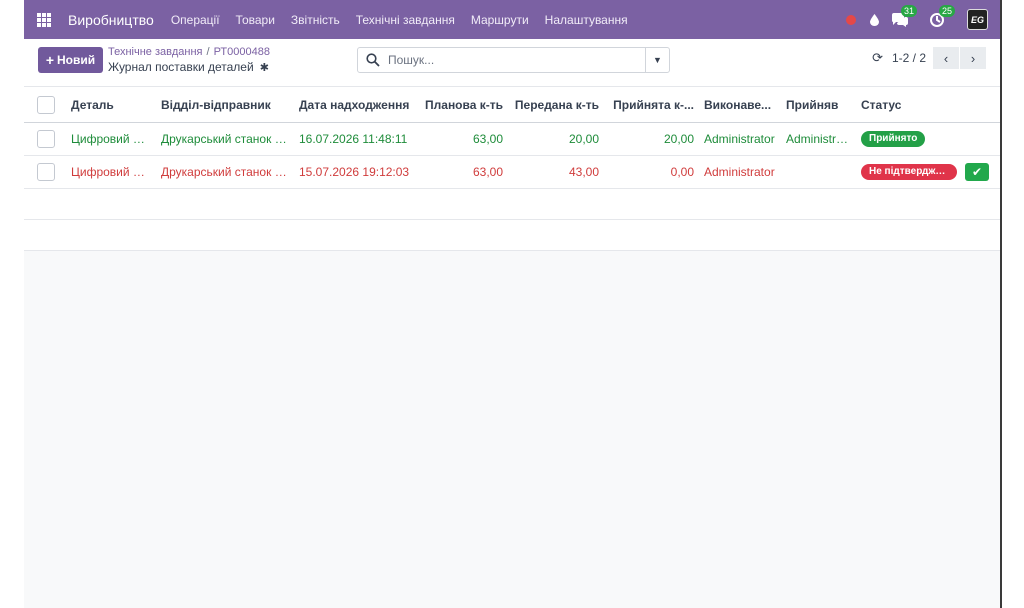  Describe the element at coordinates (818, 172) in the screenshot. I see `cell-accepted-by` at that location.